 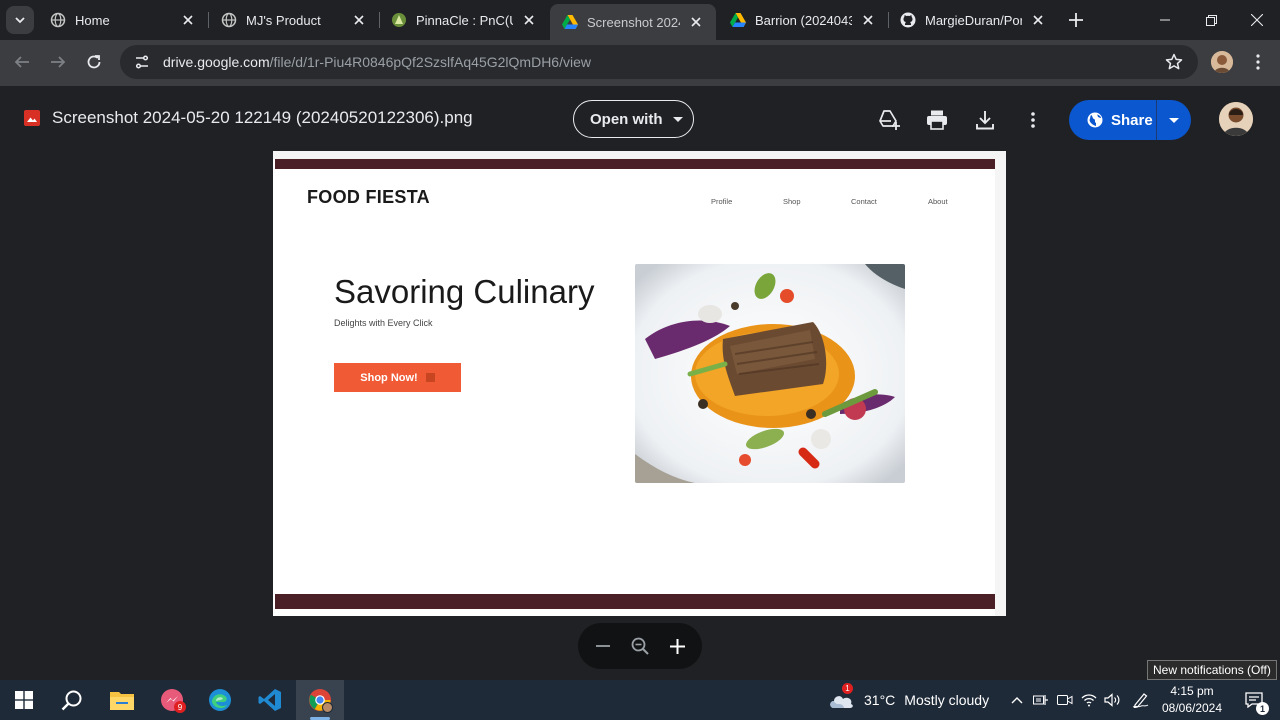 What do you see at coordinates (24, 700) in the screenshot?
I see `start-button` at bounding box center [24, 700].